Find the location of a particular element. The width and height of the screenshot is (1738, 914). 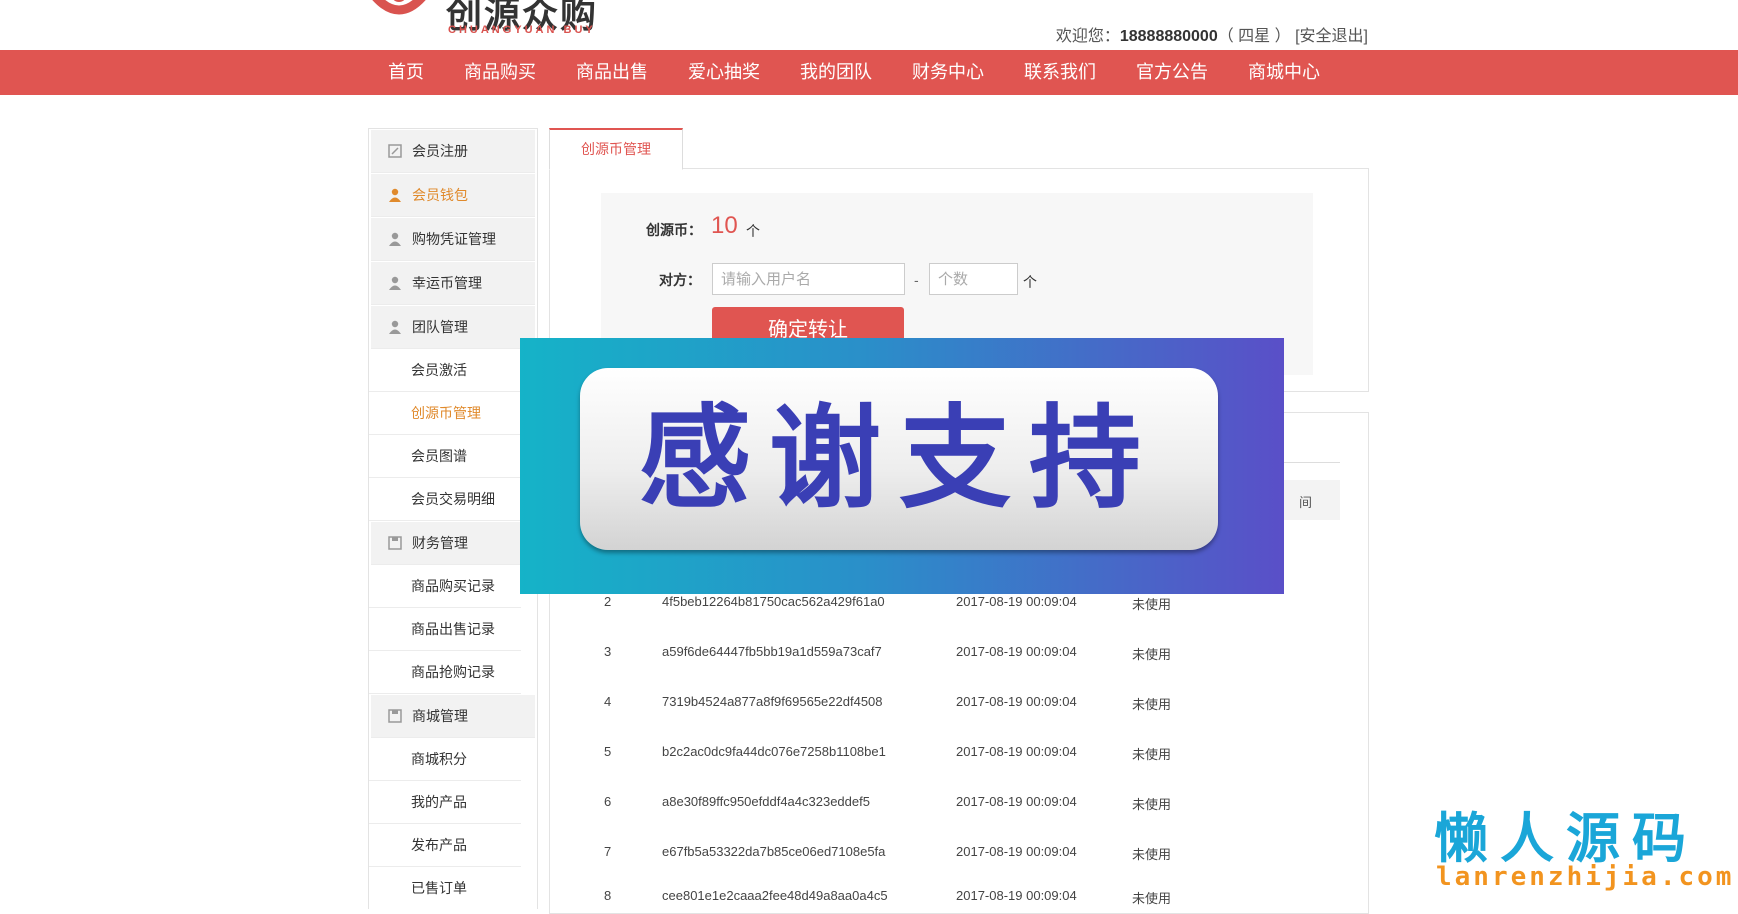

cell-no: 4 is located at coordinates (608, 701).